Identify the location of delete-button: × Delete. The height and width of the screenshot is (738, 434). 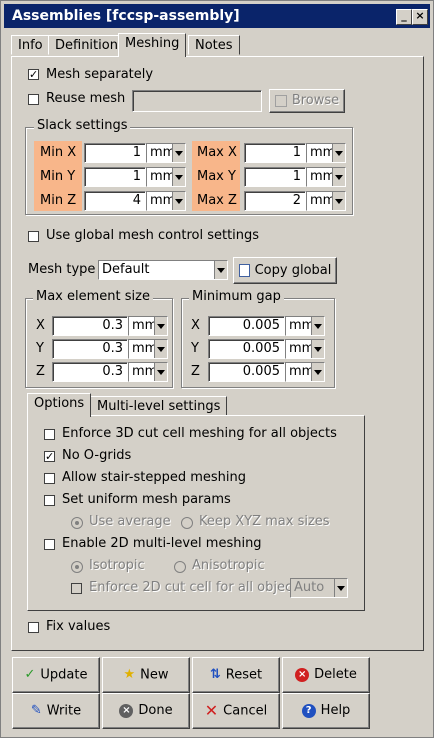
(326, 675).